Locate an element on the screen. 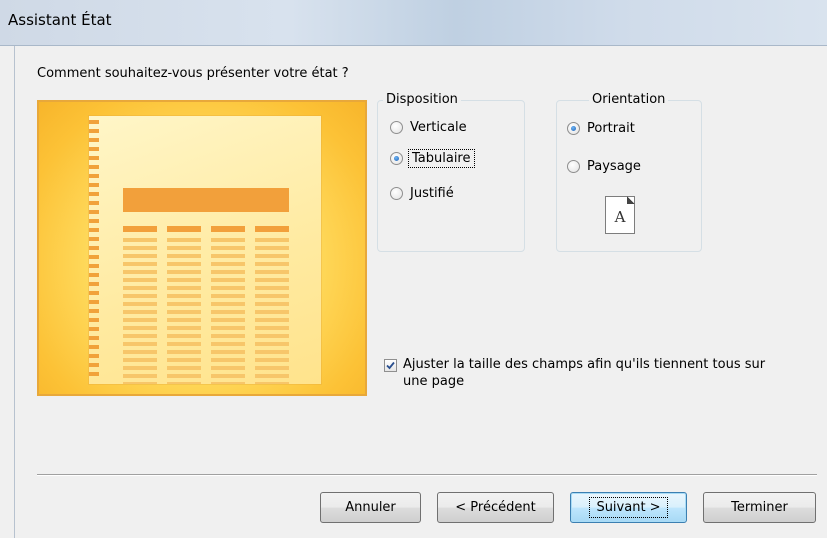 This screenshot has height=538, width=827. window-title: Assistant État is located at coordinates (60, 20).